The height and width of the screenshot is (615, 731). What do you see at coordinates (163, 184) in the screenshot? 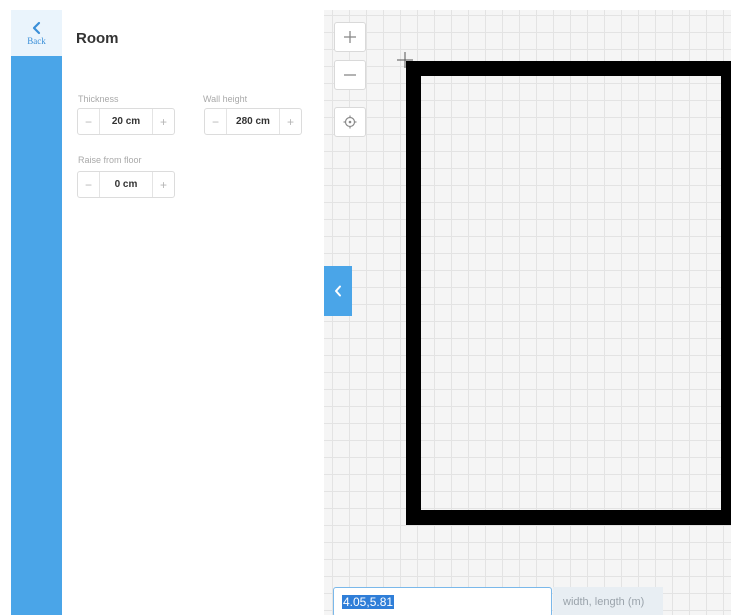
I see `raise-increase-button: +` at bounding box center [163, 184].